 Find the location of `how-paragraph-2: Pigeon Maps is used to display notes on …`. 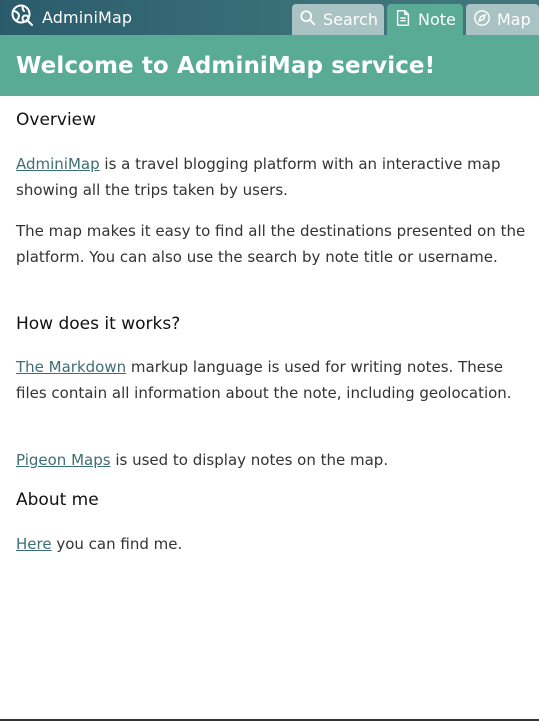

how-paragraph-2: Pigeon Maps is used to display notes on … is located at coordinates (271, 460).